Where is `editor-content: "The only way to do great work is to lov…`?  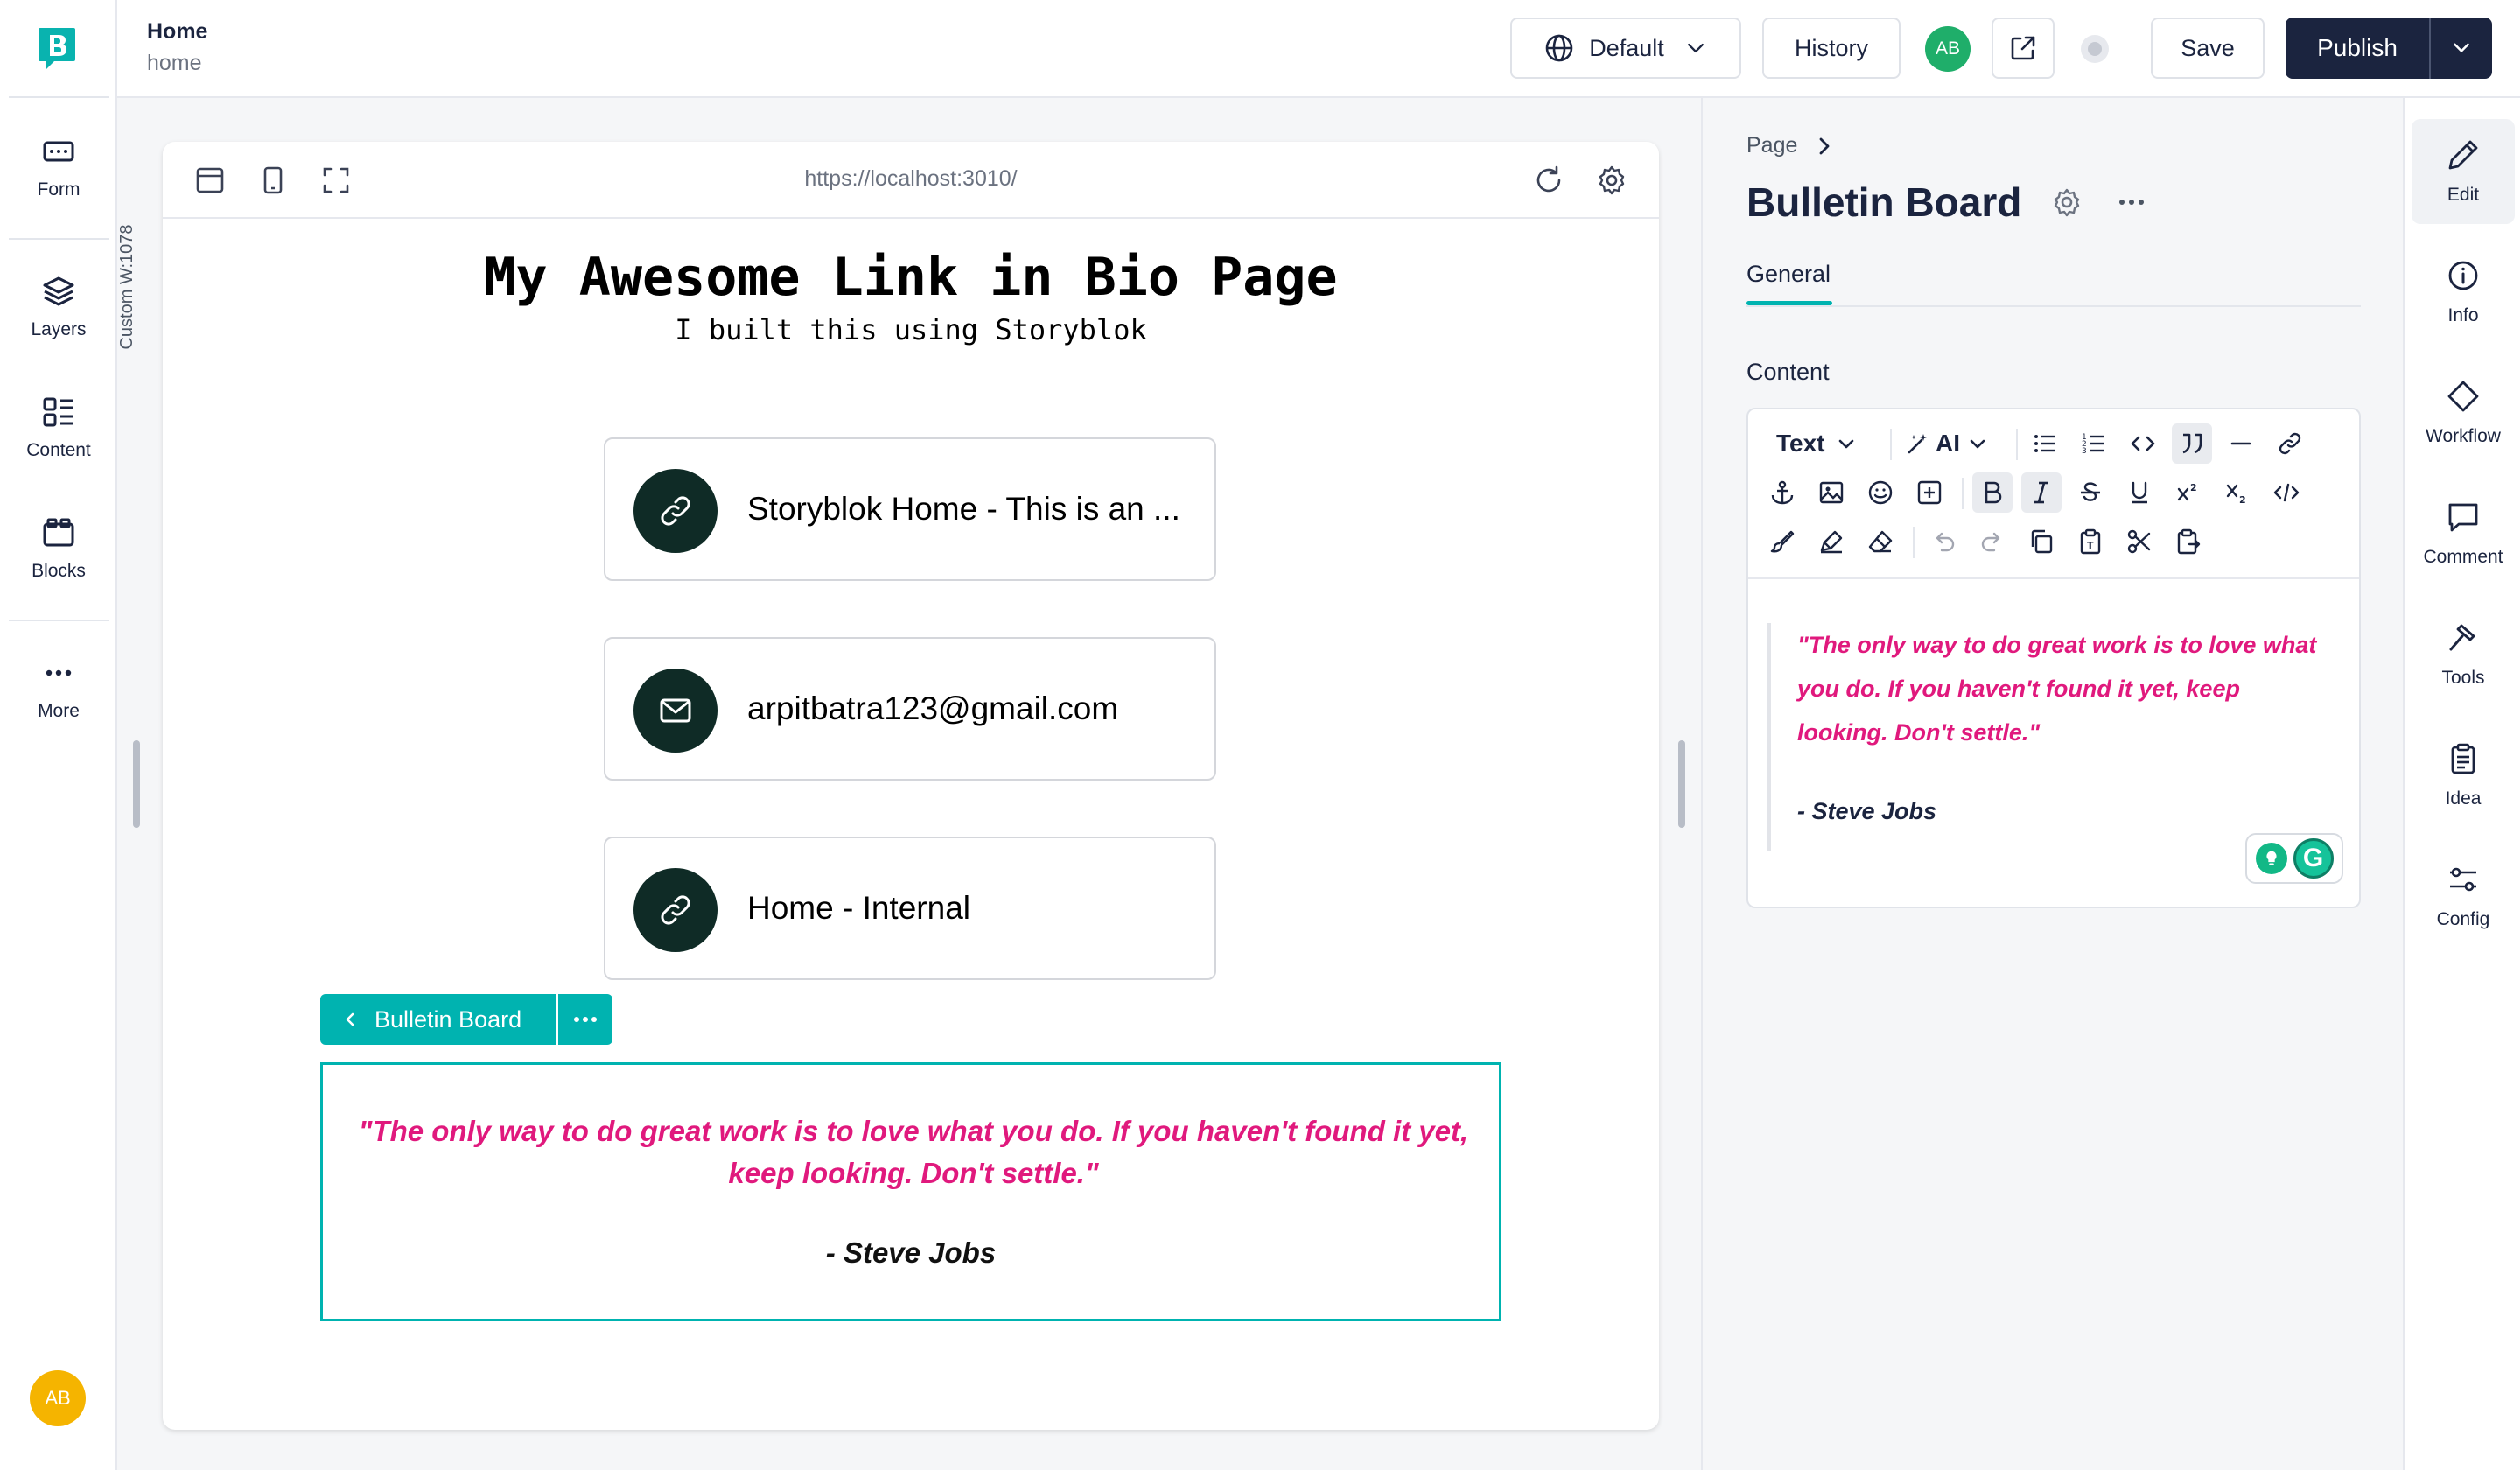
editor-content: "The only way to do great work is to lov… is located at coordinates (2048, 736).